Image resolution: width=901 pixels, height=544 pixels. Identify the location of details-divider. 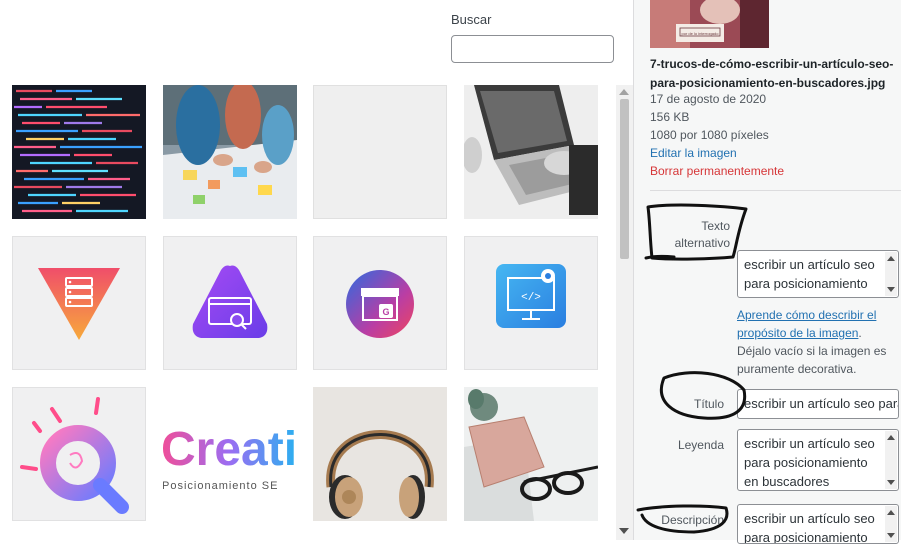
(775, 190).